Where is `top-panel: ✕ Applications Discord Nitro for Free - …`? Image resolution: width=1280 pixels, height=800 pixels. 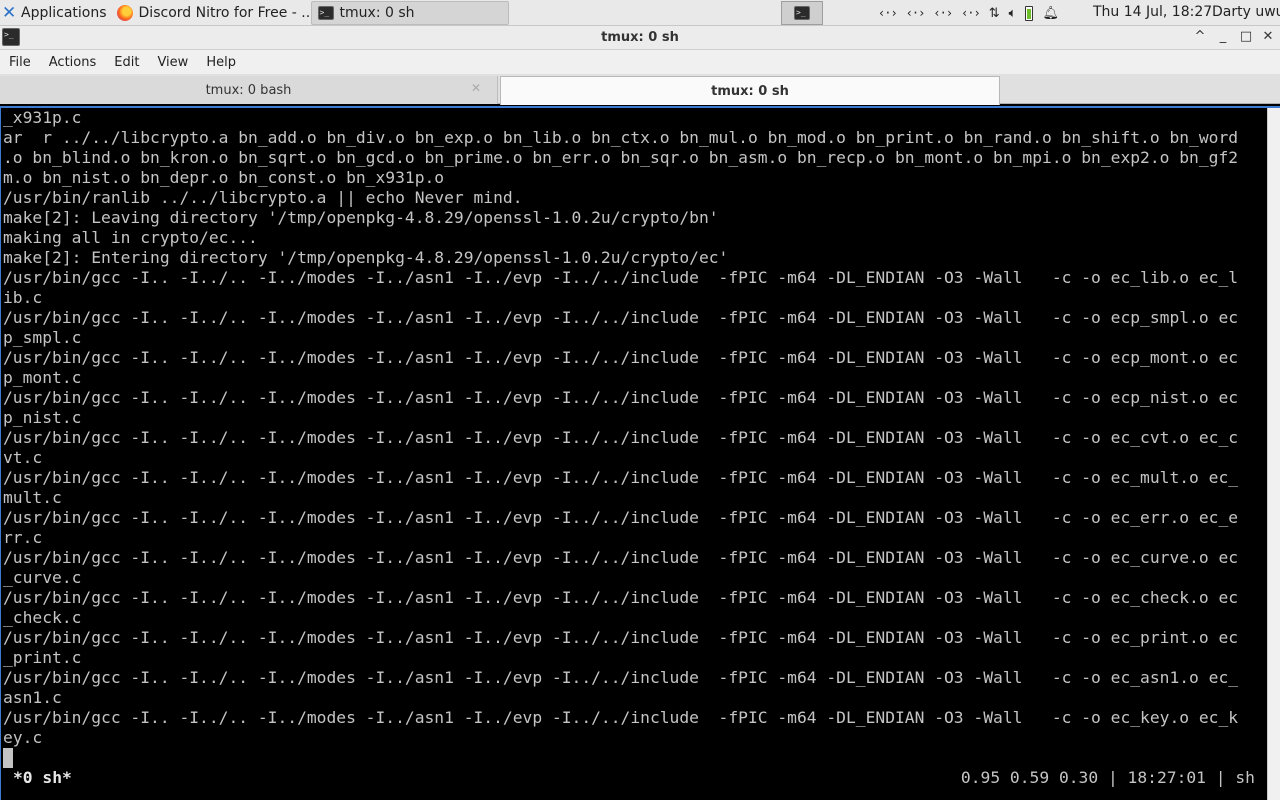 top-panel: ✕ Applications Discord Nitro for Free - … is located at coordinates (640, 13).